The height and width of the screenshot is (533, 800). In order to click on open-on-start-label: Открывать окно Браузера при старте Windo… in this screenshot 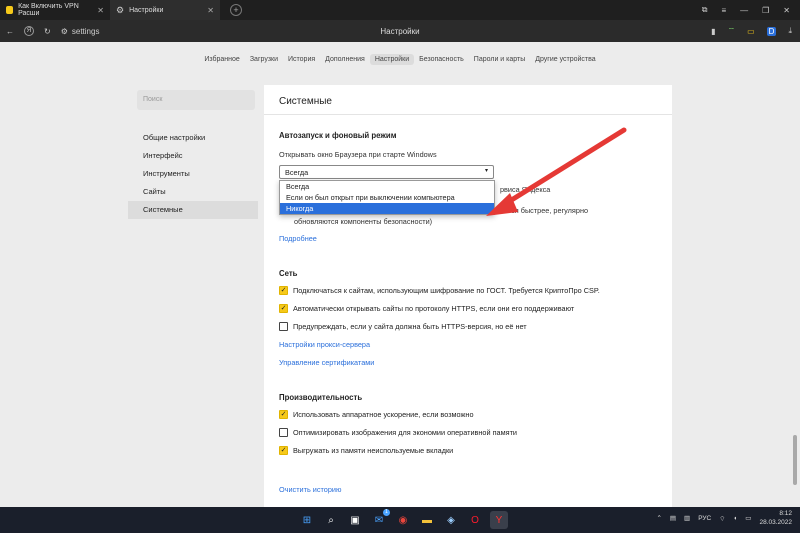, I will do `click(358, 154)`.